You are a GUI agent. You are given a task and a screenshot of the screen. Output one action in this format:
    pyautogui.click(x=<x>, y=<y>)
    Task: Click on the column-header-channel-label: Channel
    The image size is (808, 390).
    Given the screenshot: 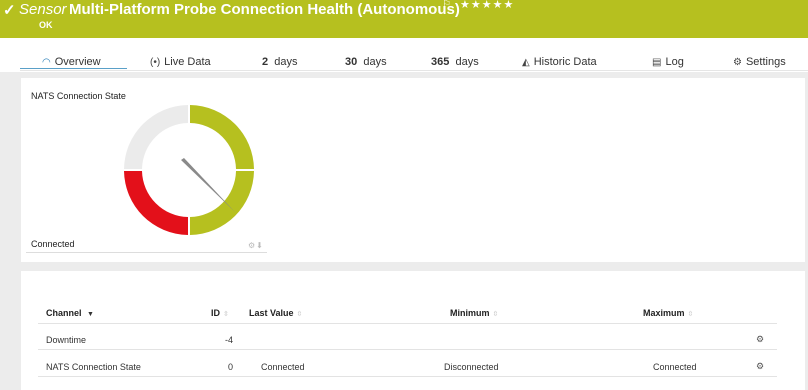 What is the action you would take?
    pyautogui.click(x=64, y=313)
    